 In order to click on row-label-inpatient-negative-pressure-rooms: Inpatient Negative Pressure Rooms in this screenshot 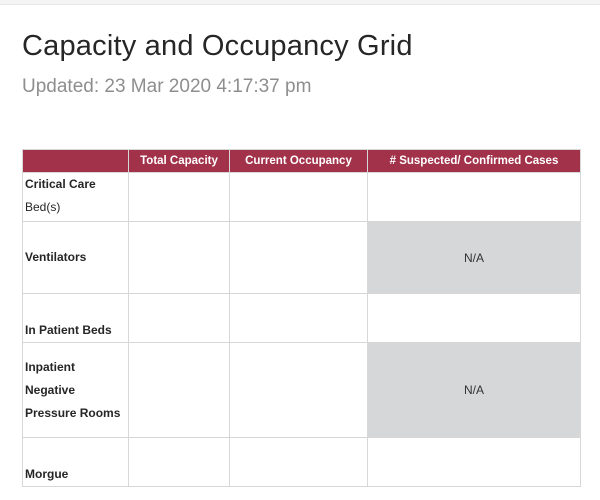, I will do `click(75, 390)`.